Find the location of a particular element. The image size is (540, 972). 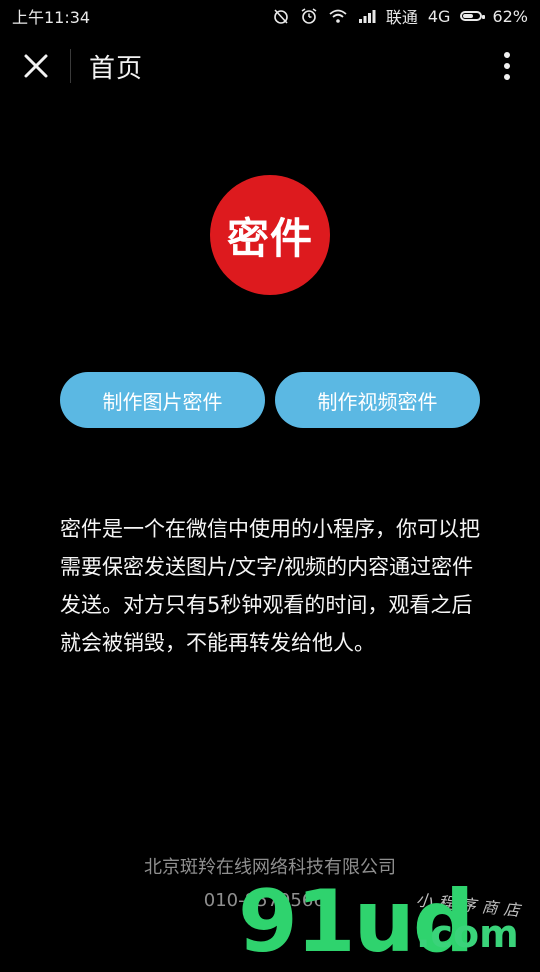

alarm-clock-icon is located at coordinates (309, 16).